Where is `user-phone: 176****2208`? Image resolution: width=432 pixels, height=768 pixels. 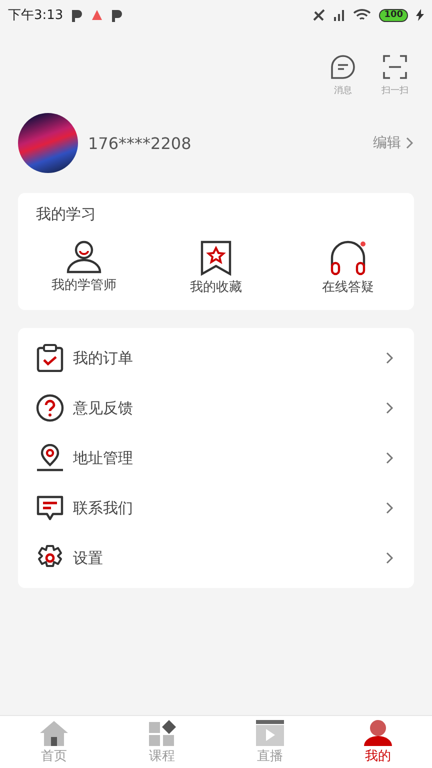
user-phone: 176****2208 is located at coordinates (140, 143).